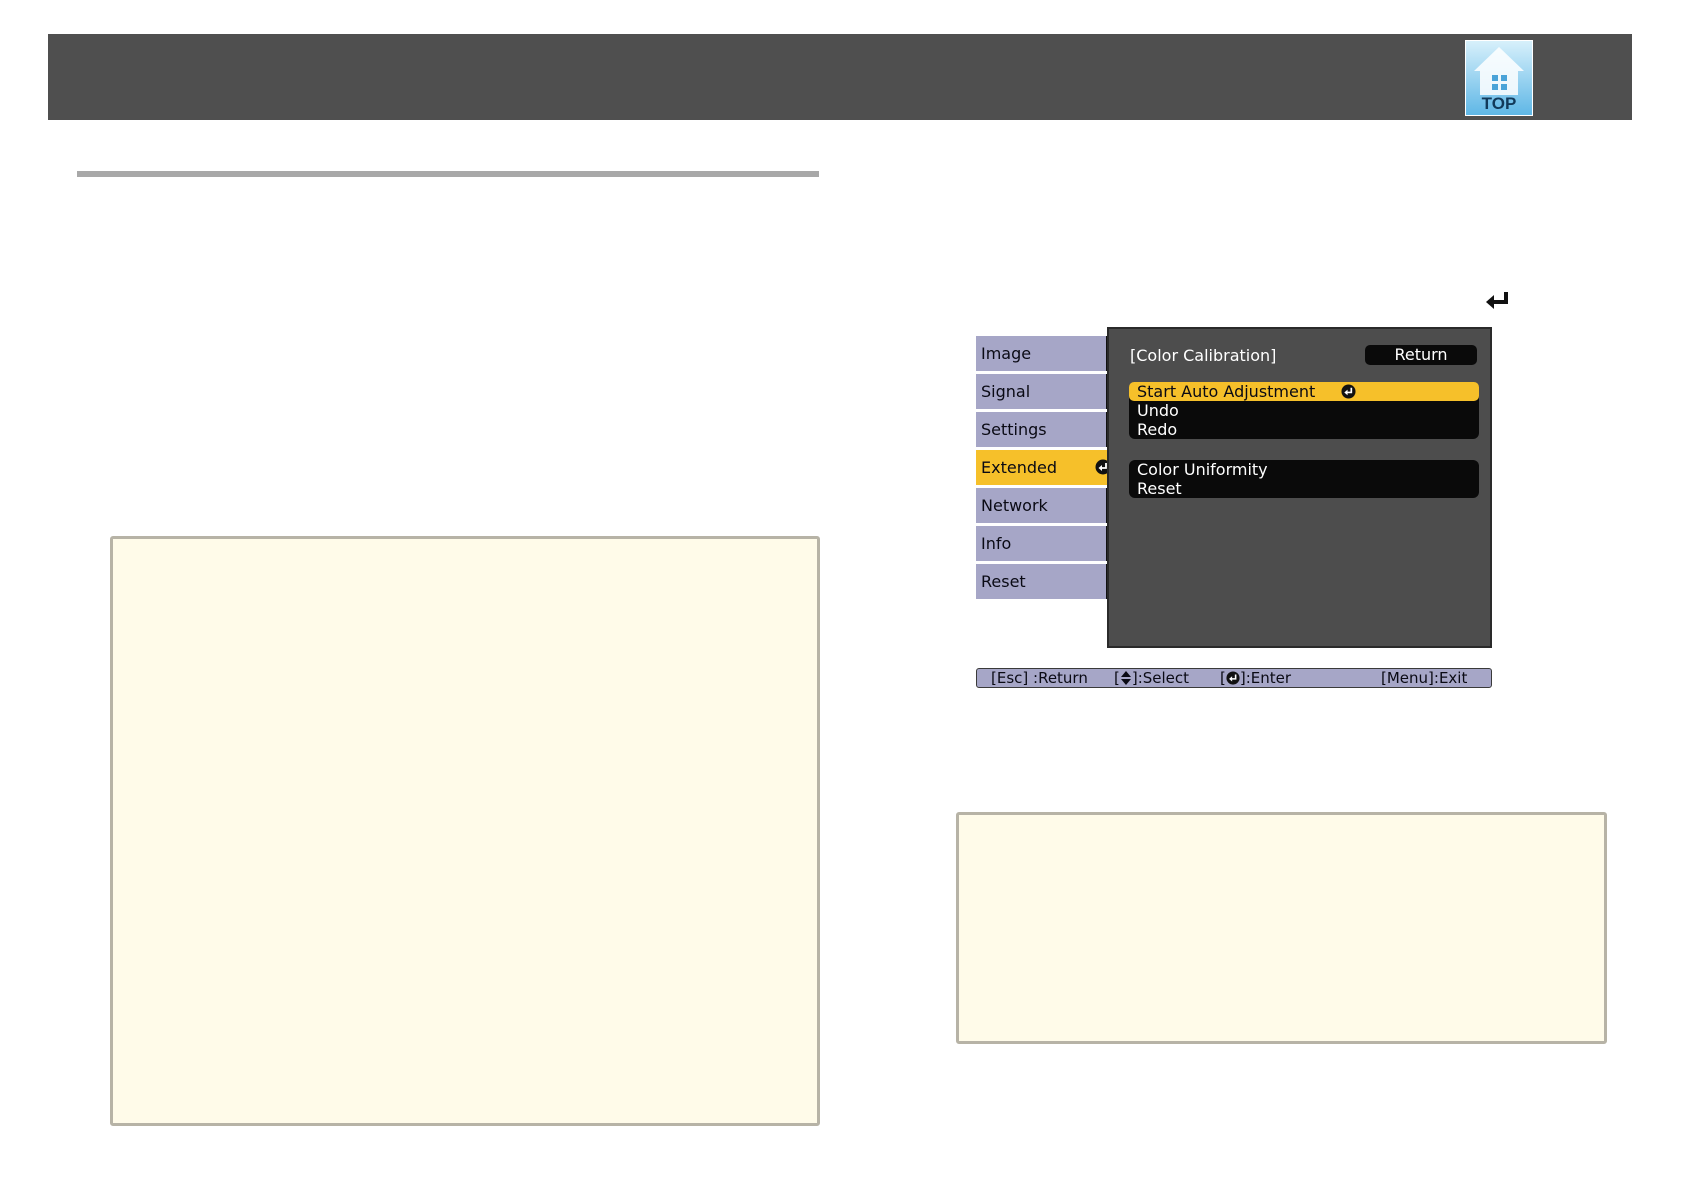 The width and height of the screenshot is (1684, 1190). What do you see at coordinates (1014, 505) in the screenshot?
I see `tab-label: Network` at bounding box center [1014, 505].